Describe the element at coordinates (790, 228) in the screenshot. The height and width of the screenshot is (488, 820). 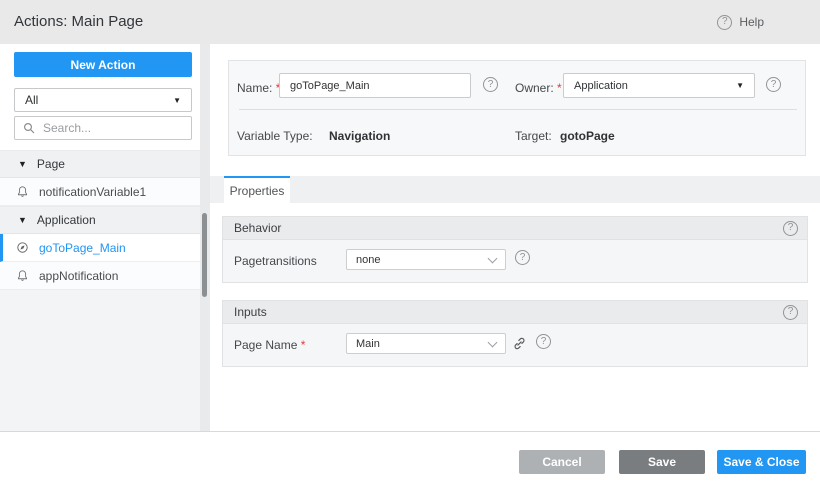
I see `behavior-help-icon: ?` at that location.